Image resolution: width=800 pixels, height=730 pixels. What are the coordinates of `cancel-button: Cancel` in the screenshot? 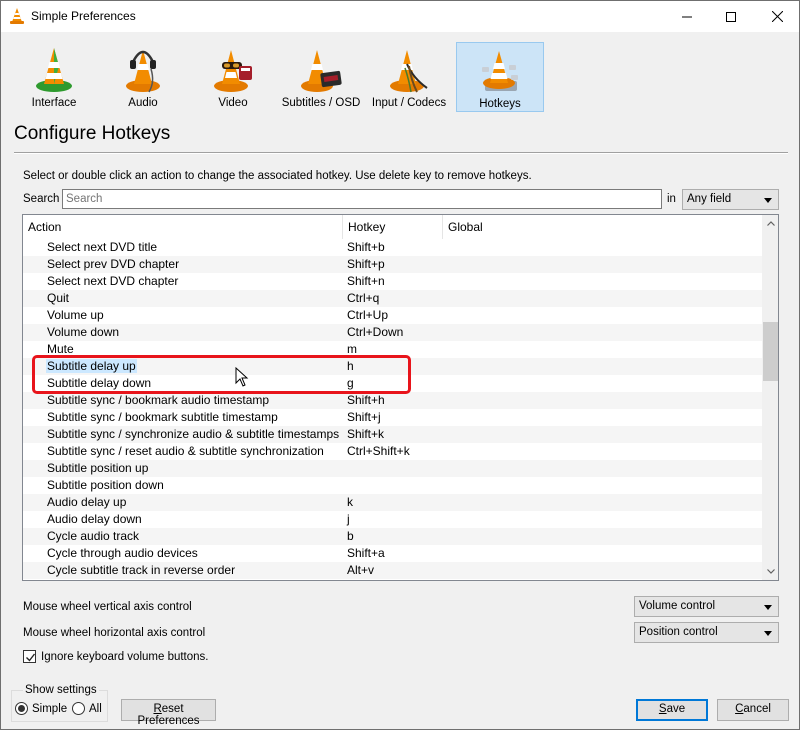 It's located at (753, 710).